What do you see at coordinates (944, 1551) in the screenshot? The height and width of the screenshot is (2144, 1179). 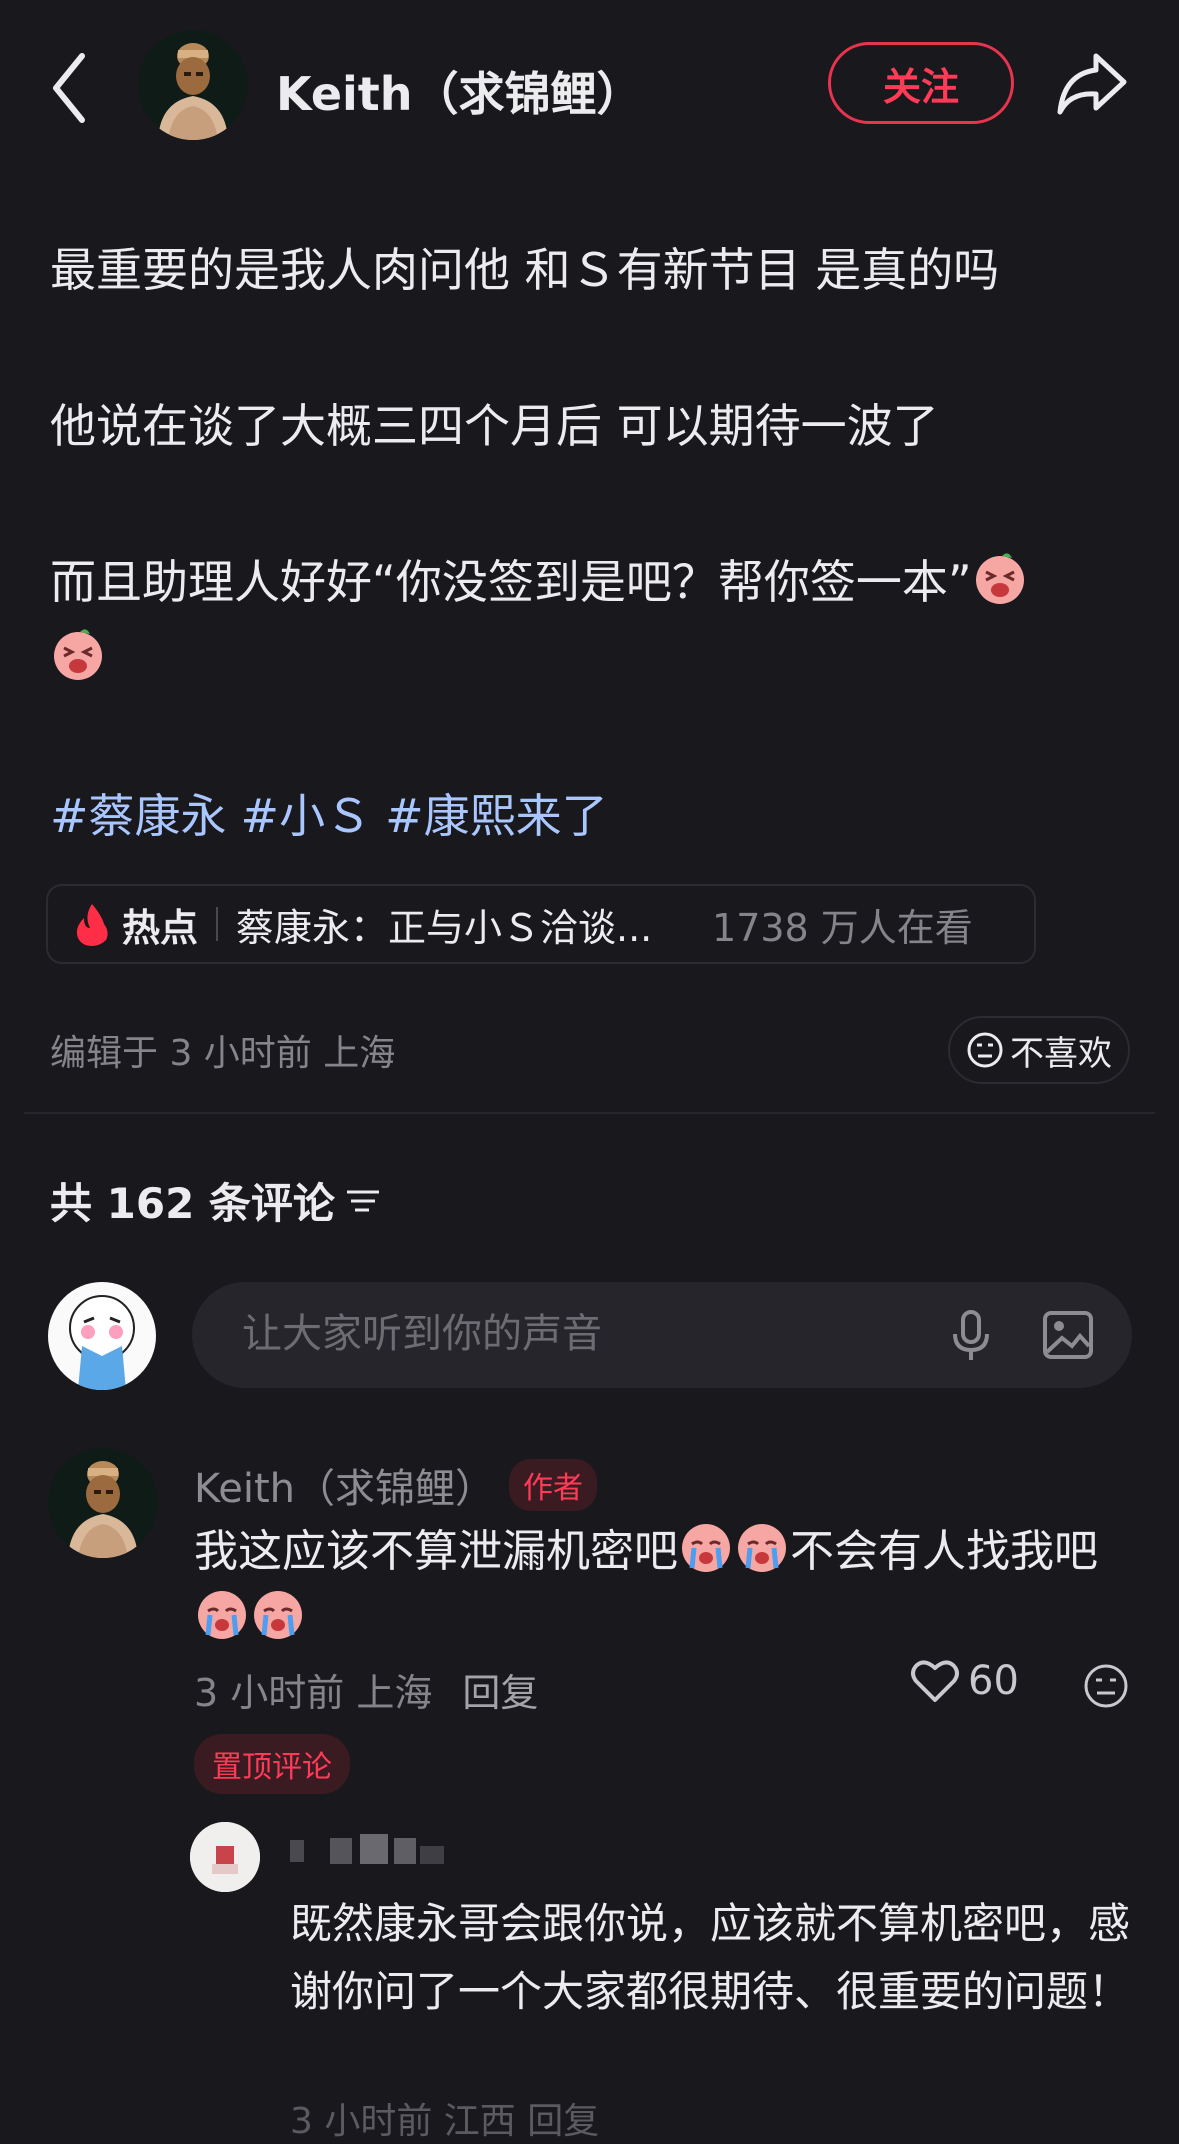 I see `comment-text-part-2: 不会有人找我吧` at bounding box center [944, 1551].